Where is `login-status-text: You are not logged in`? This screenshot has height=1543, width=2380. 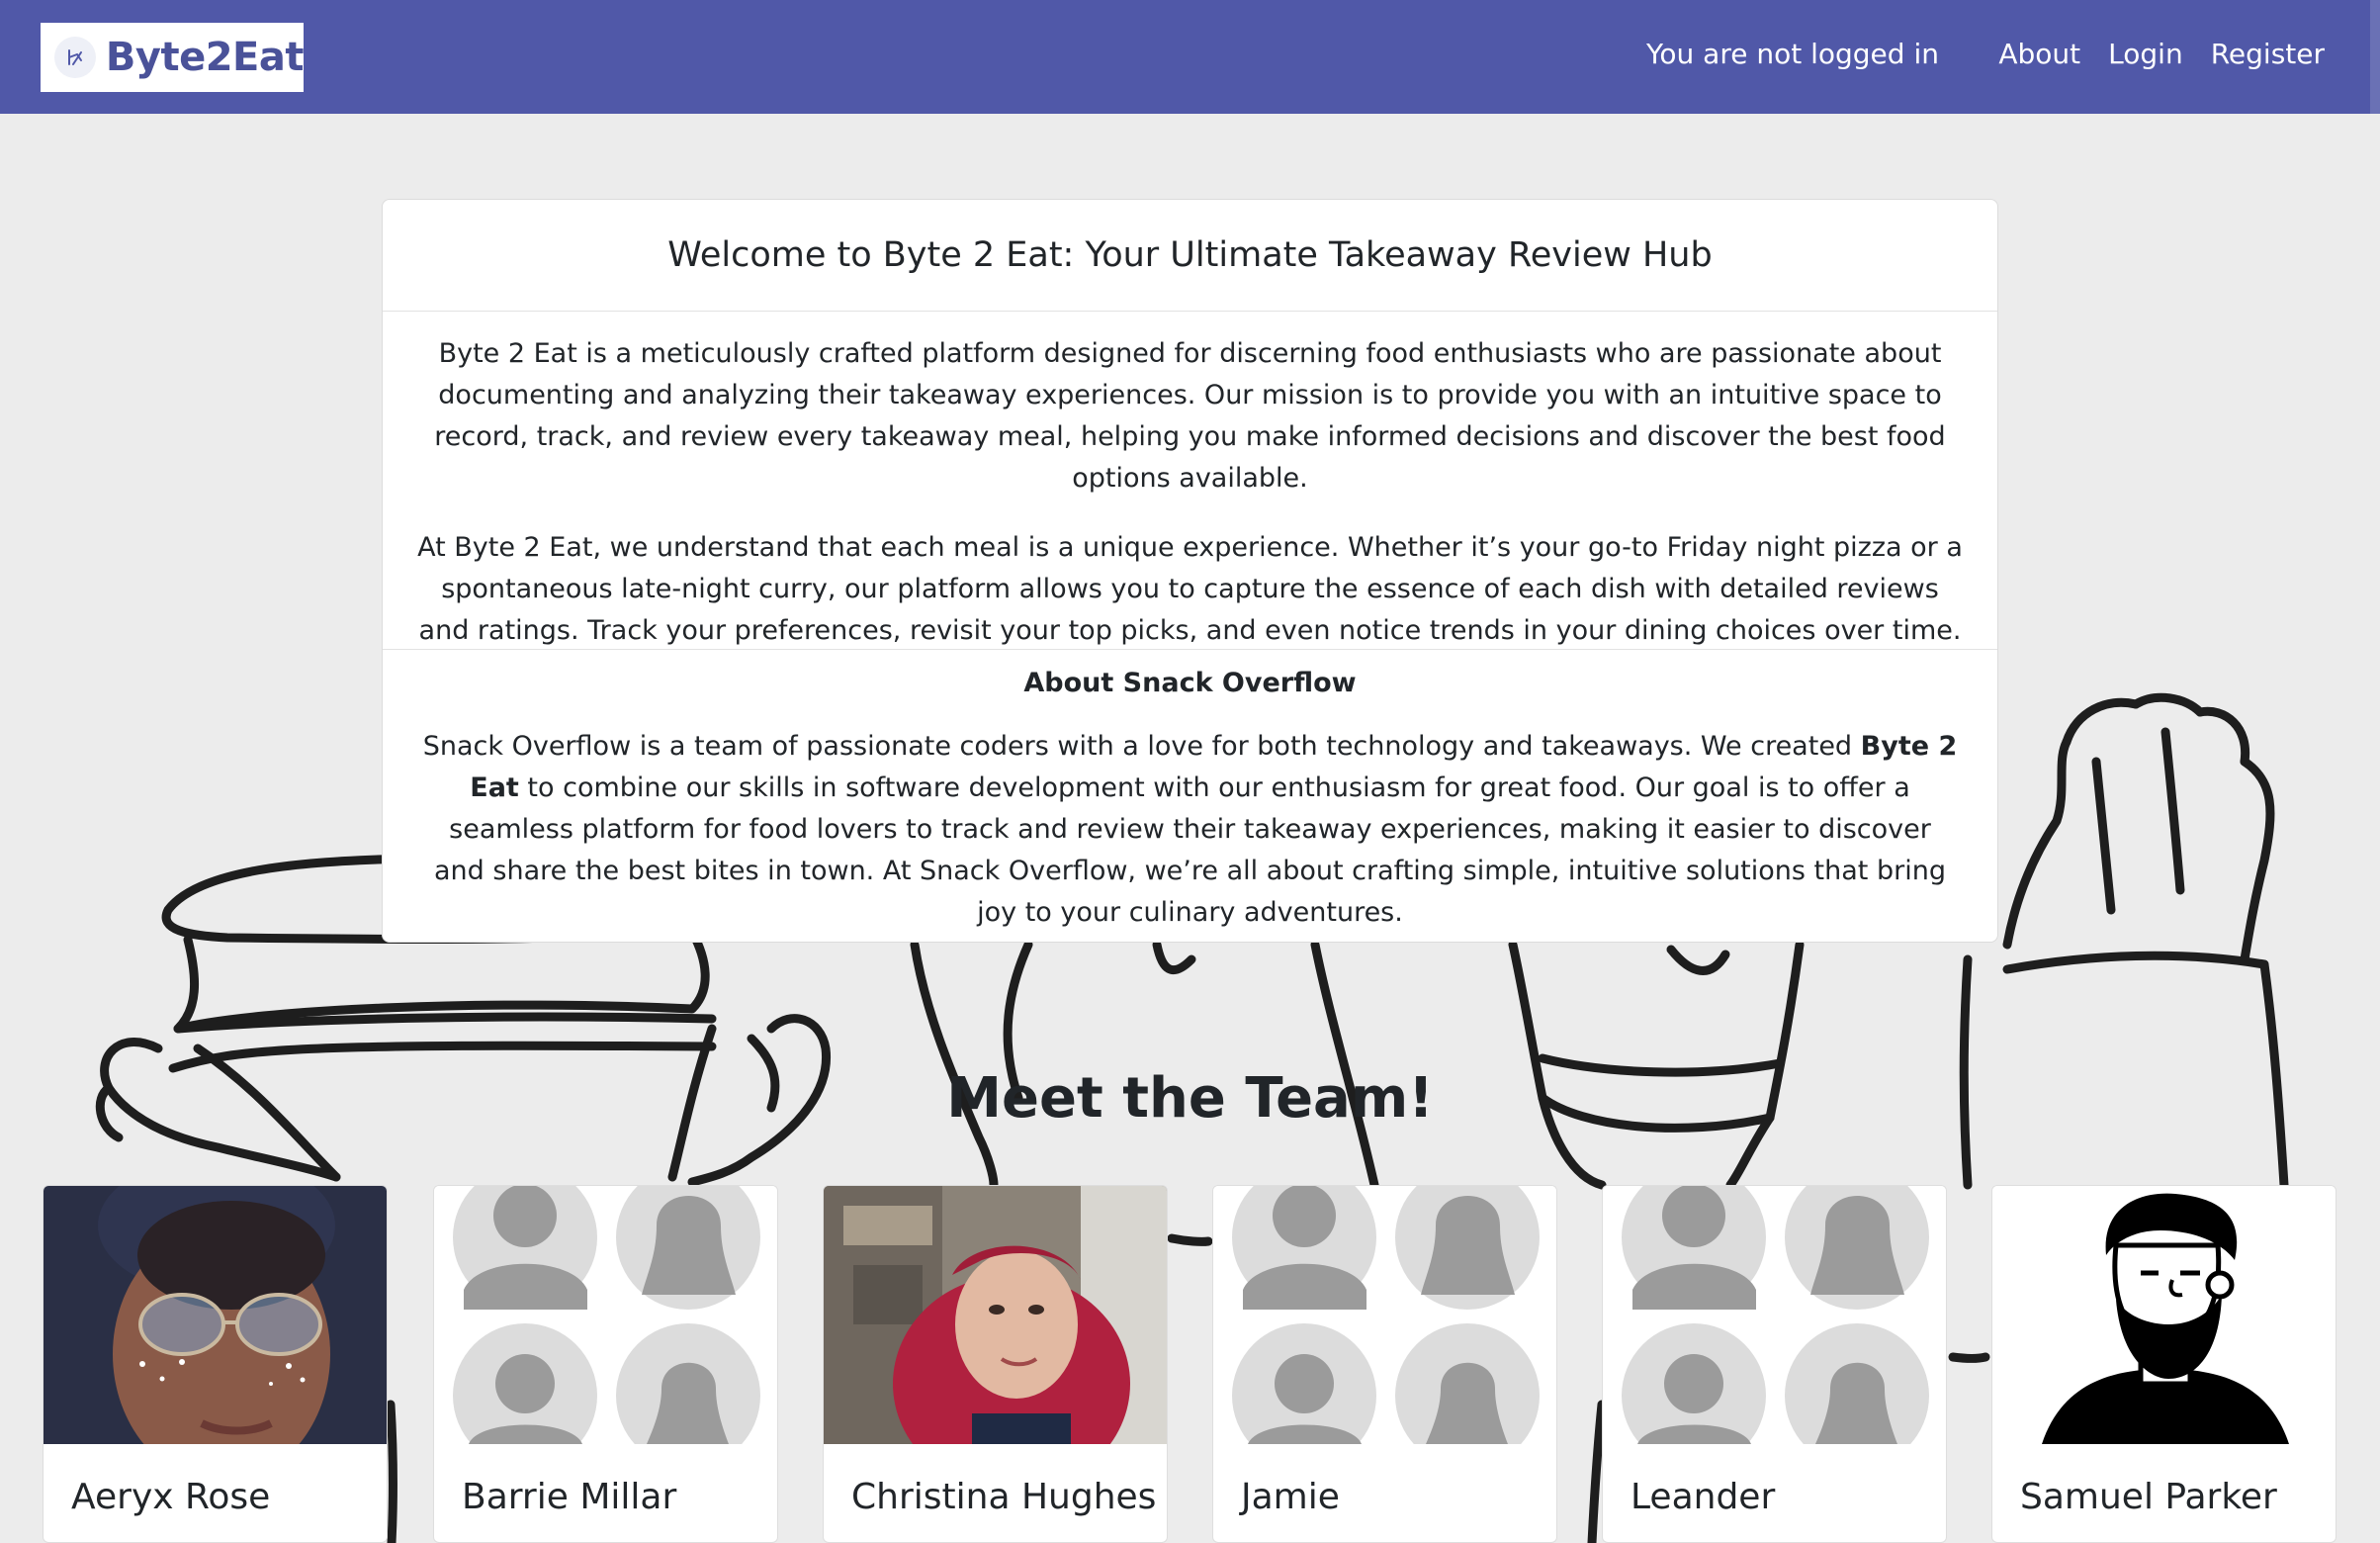
login-status-text: You are not logged in is located at coordinates (1792, 54).